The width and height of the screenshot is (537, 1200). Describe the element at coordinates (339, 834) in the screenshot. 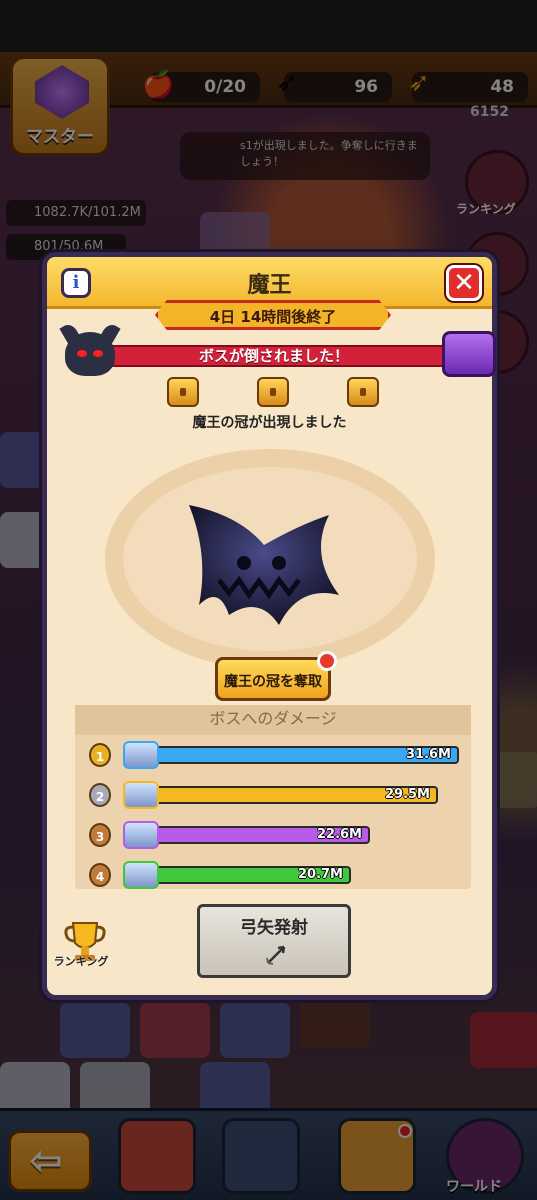

I see `damage-value: 22.6M` at that location.